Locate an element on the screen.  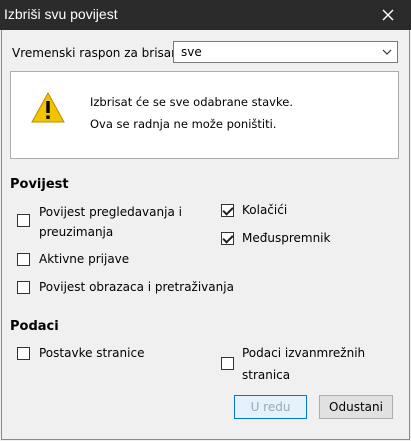
warning-text-line1: Izbrisat će se sve odabrane stavke. is located at coordinates (191, 102).